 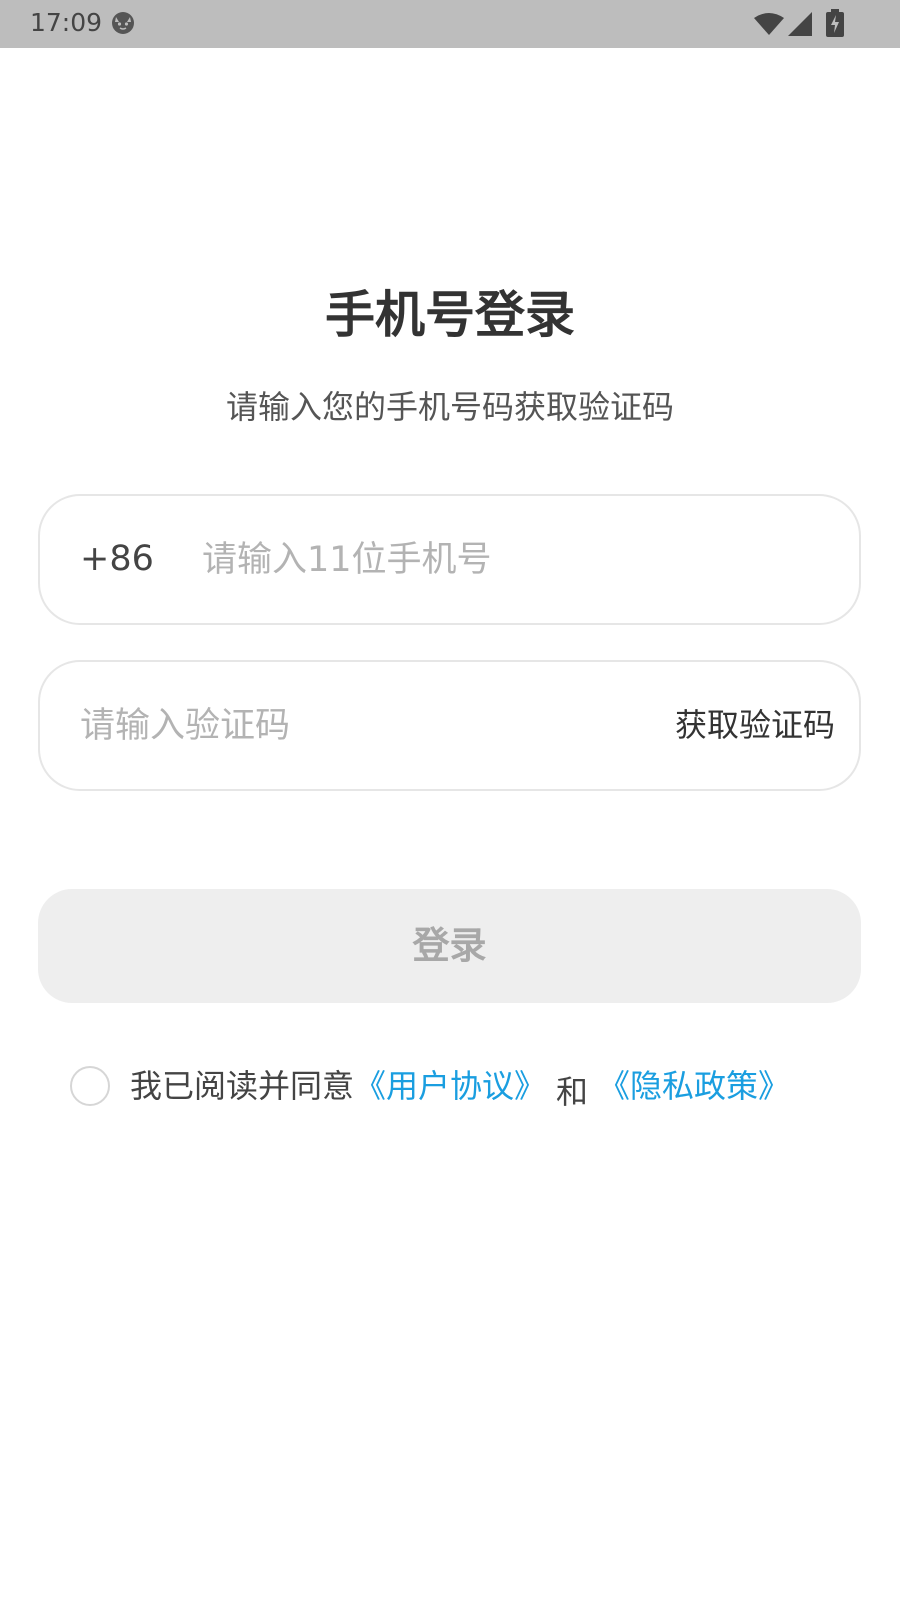 I want to click on get-code-button: 获取验证码, so click(x=755, y=725).